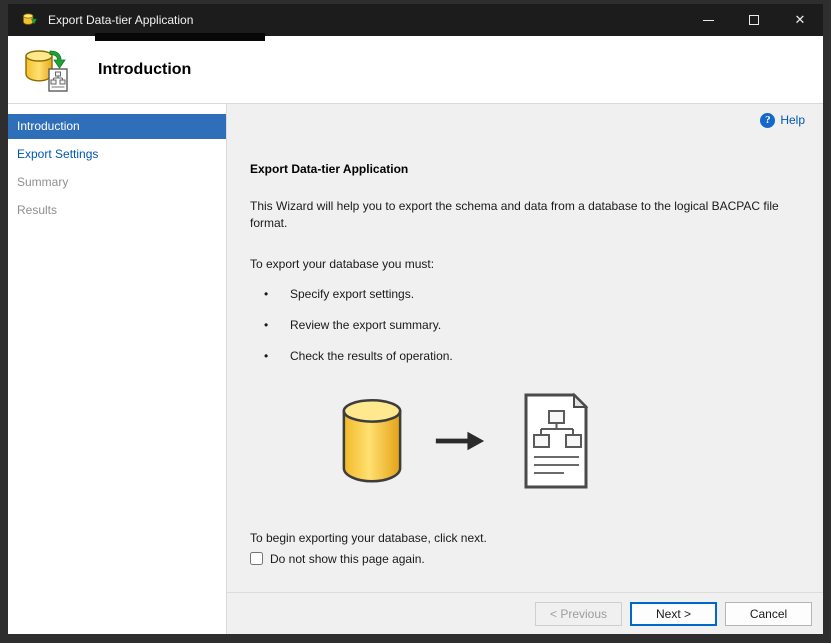 This screenshot has height=643, width=831. What do you see at coordinates (180, 37) in the screenshot?
I see `titlebar-shadow-strip` at bounding box center [180, 37].